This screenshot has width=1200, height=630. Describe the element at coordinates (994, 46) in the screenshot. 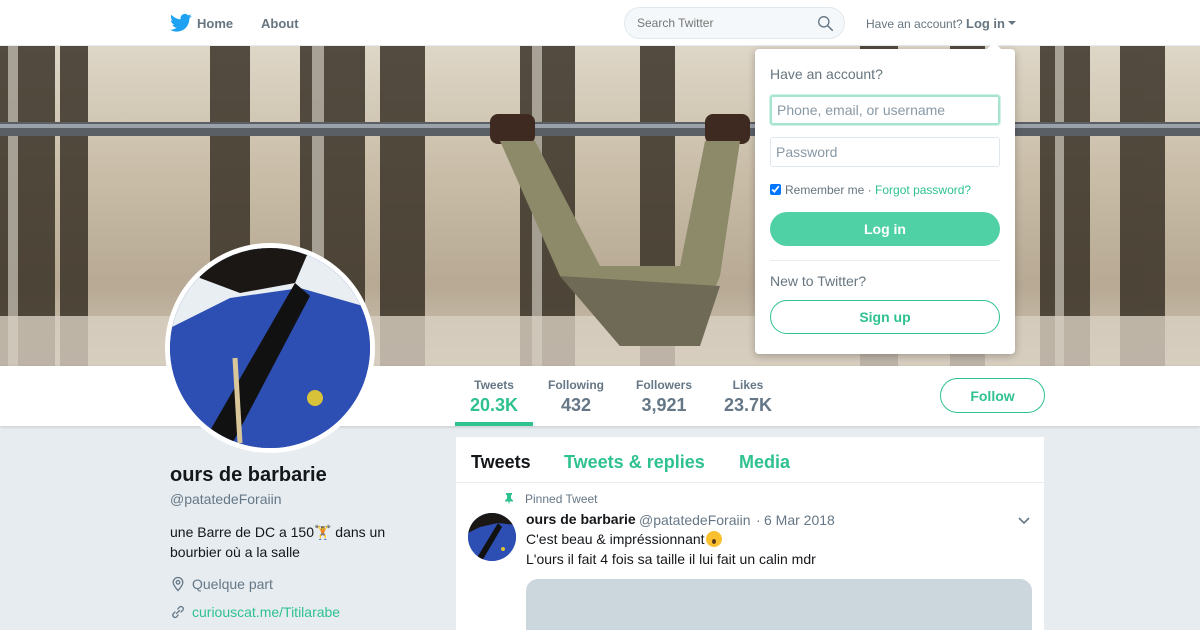

I see `dropdown-arrow` at that location.